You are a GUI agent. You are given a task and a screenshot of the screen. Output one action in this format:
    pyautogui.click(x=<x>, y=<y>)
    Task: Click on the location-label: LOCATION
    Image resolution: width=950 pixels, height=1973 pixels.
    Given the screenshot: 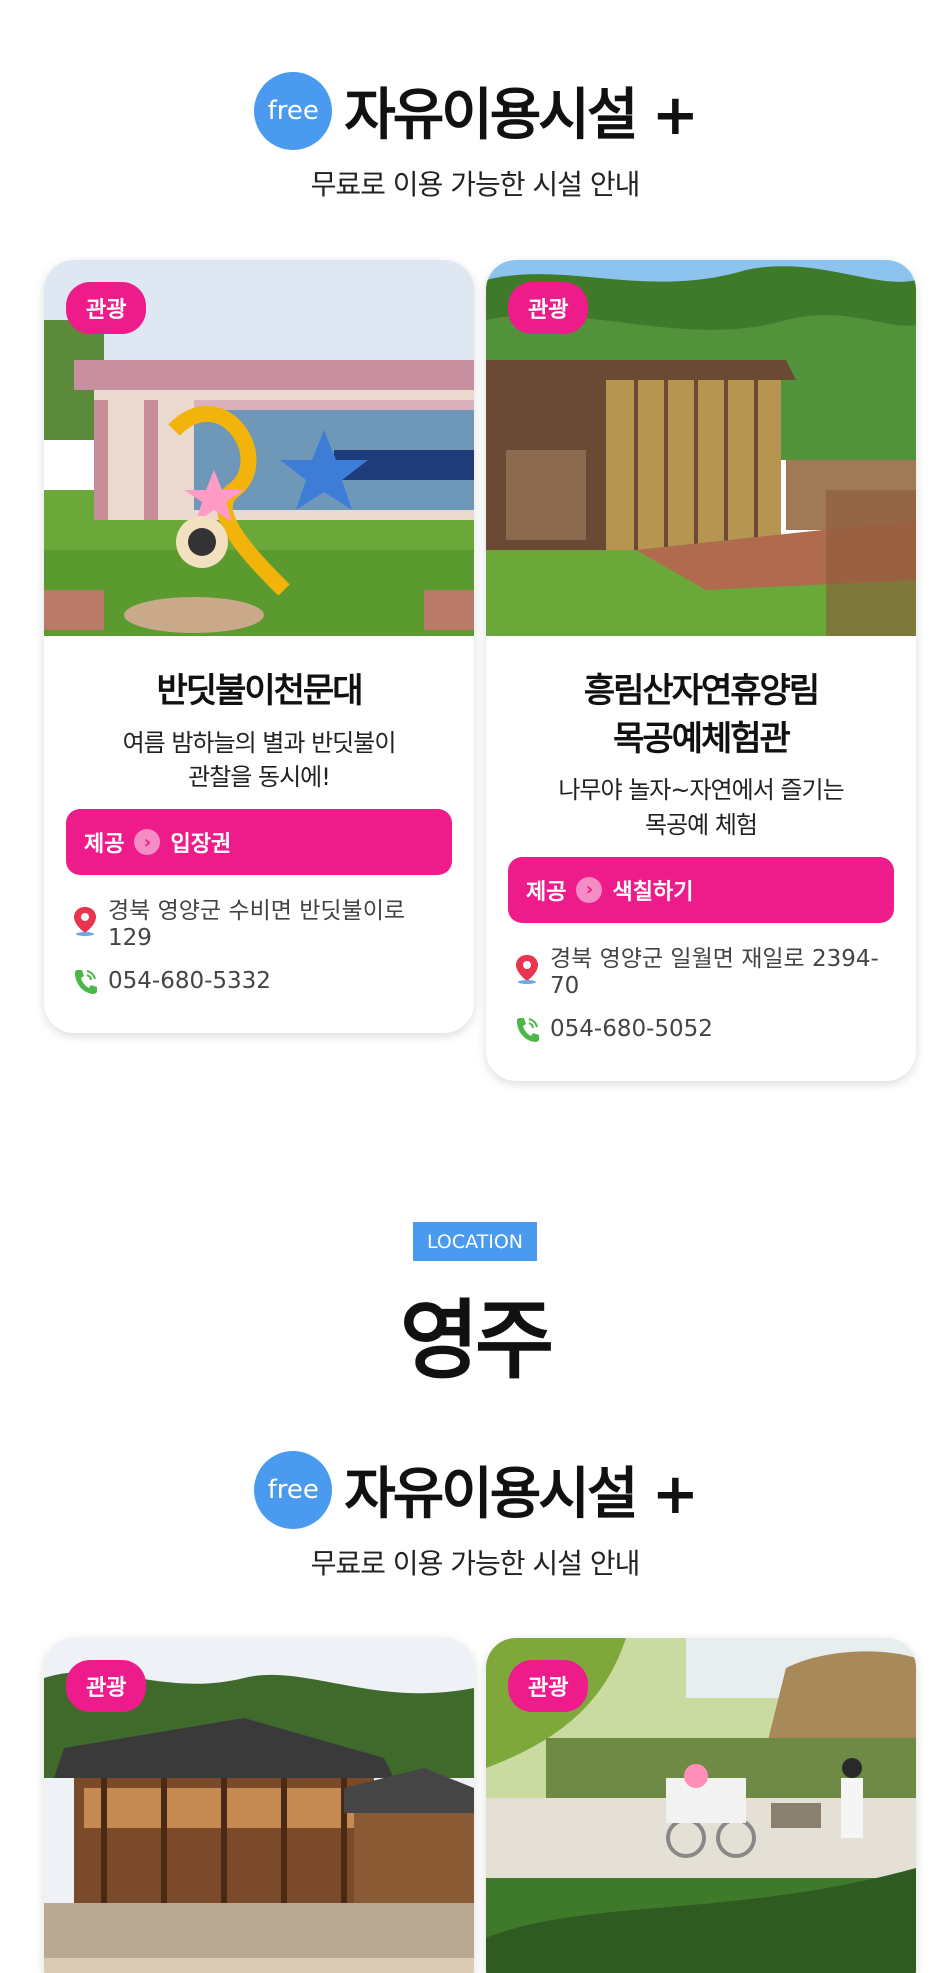 What is the action you would take?
    pyautogui.click(x=475, y=1241)
    